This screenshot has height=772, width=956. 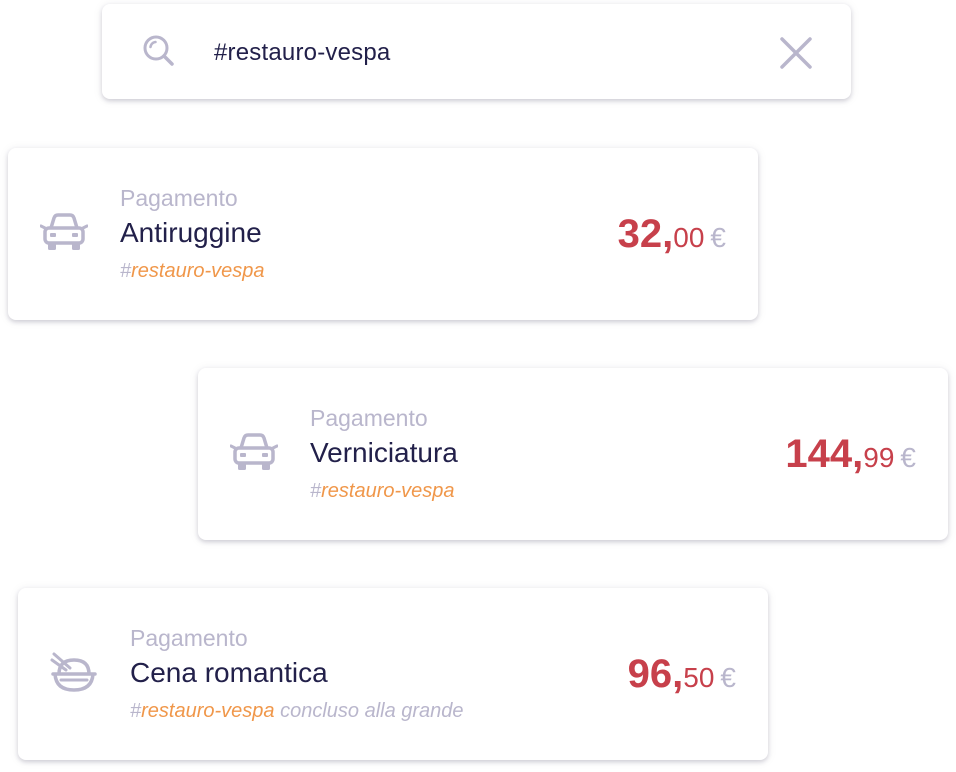 What do you see at coordinates (372, 711) in the screenshot?
I see `transaction-note: concluso alla grande` at bounding box center [372, 711].